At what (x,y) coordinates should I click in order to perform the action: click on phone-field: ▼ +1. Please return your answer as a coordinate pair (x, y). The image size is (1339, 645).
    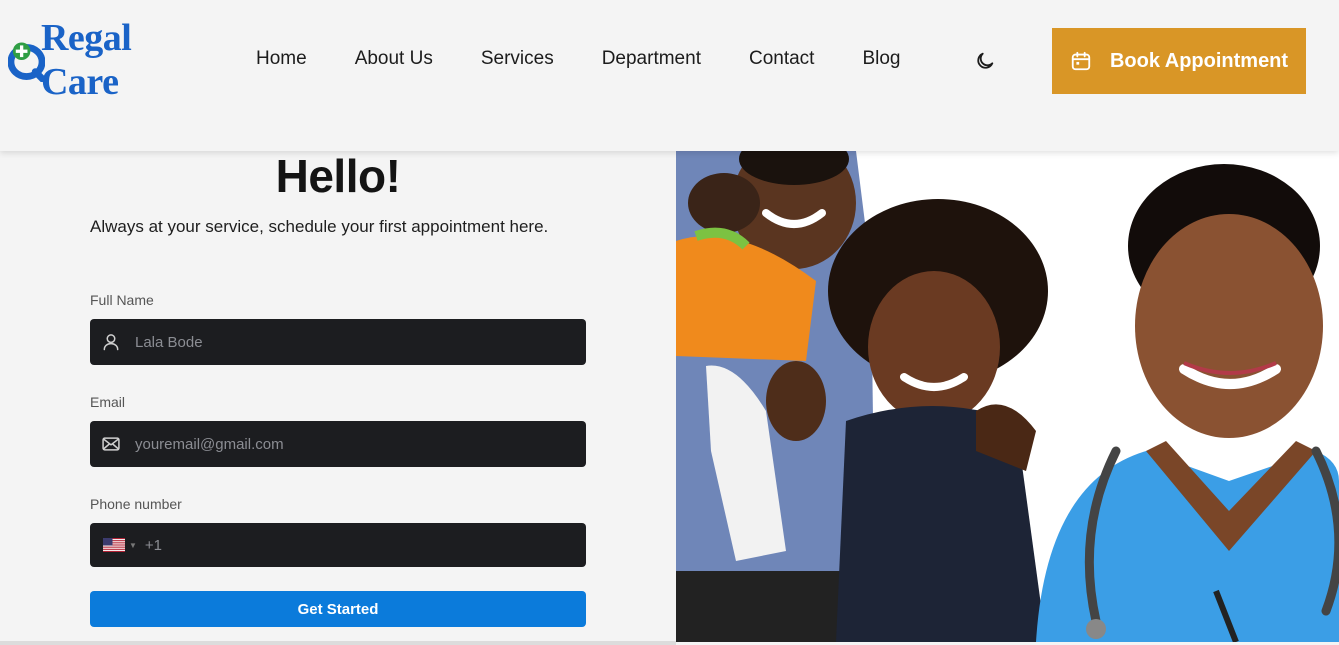
    Looking at the image, I should click on (338, 545).